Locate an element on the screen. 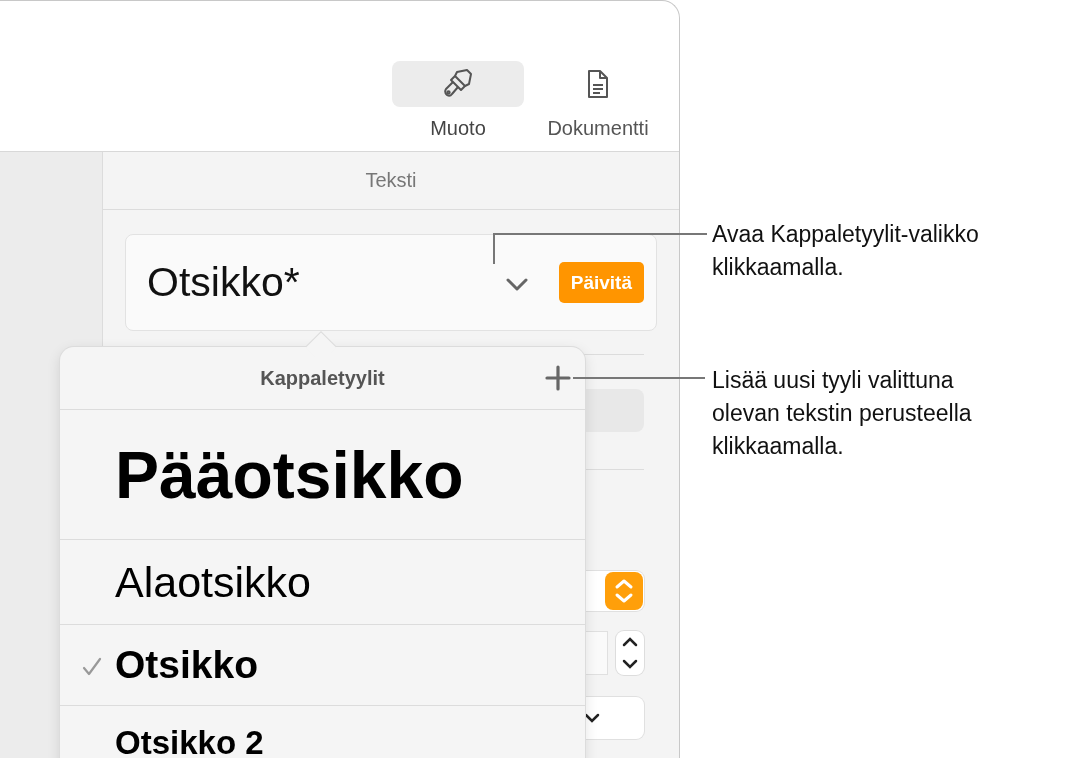  add-icon is located at coordinates (558, 378).